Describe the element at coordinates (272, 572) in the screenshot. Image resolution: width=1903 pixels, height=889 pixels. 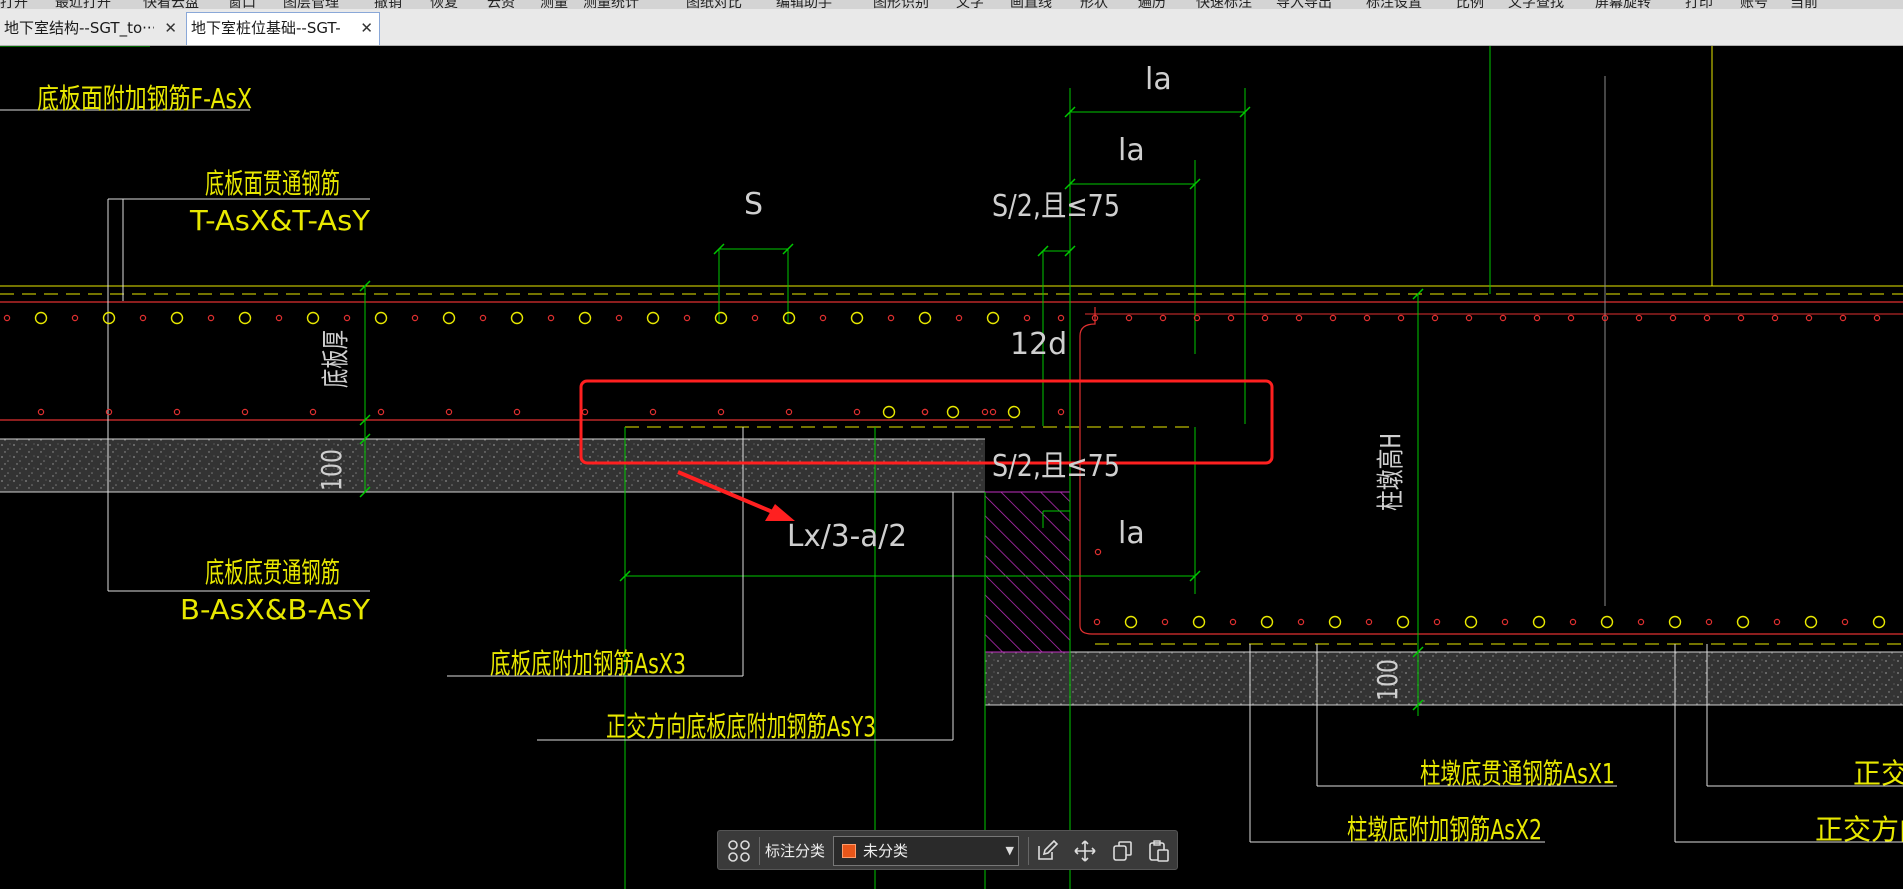
I see `label-slab-bottom-through: 底板底贯通钢筋` at that location.